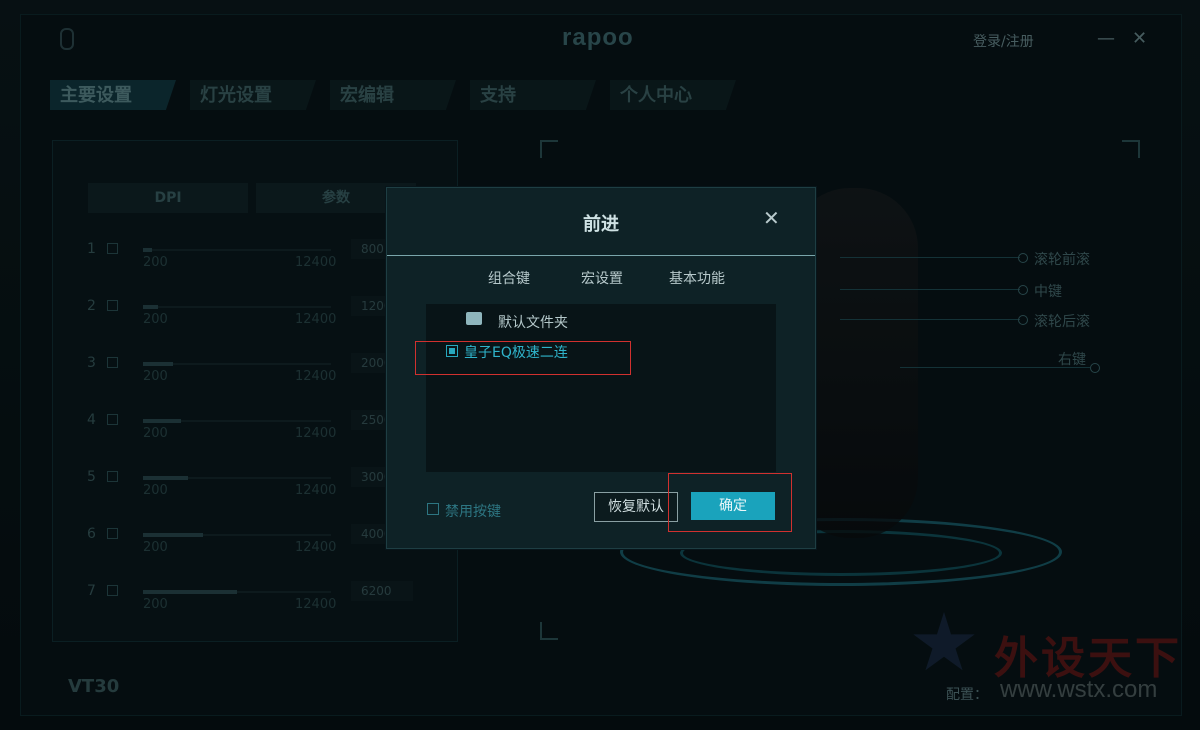  I want to click on folder-item: 默认文件夹, so click(533, 322).